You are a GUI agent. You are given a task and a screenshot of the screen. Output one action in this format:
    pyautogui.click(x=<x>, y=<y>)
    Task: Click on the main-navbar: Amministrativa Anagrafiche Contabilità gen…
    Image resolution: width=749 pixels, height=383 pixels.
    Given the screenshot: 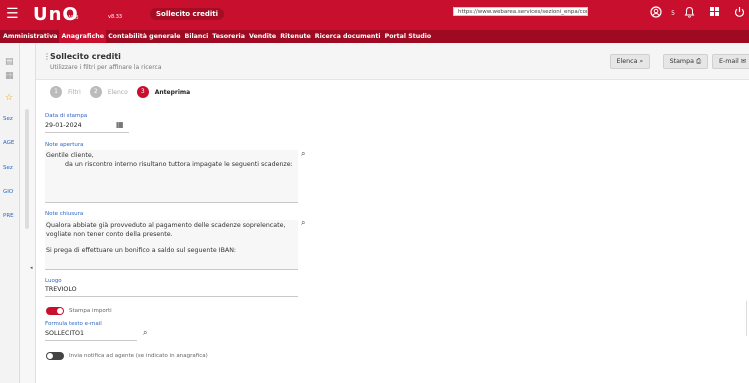 What is the action you would take?
    pyautogui.click(x=374, y=36)
    